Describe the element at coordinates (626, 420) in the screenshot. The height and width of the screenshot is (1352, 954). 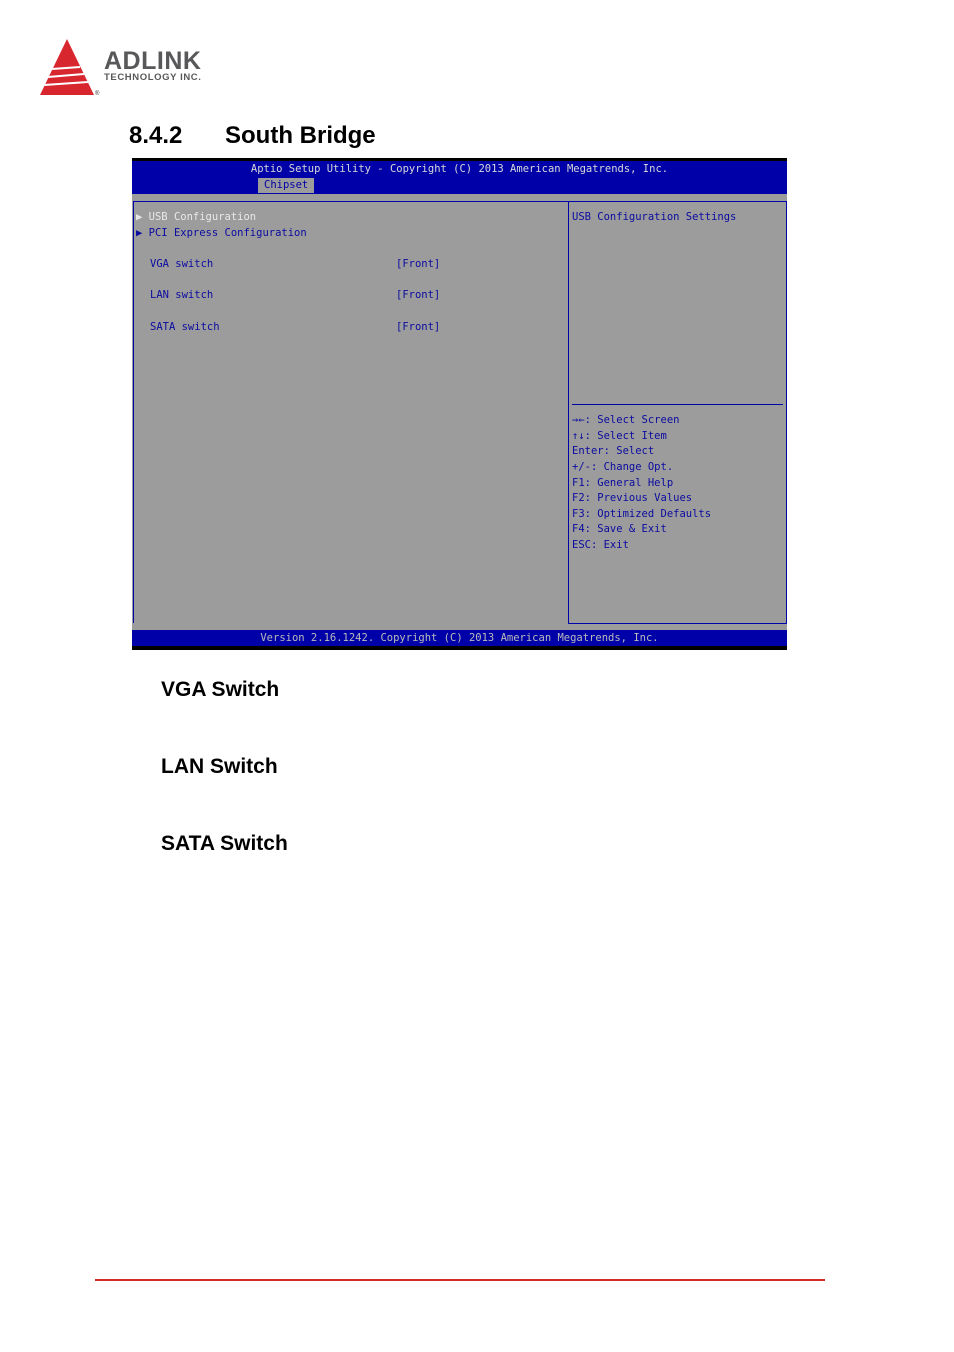
I see `key-hint: →←: Select Screen` at that location.